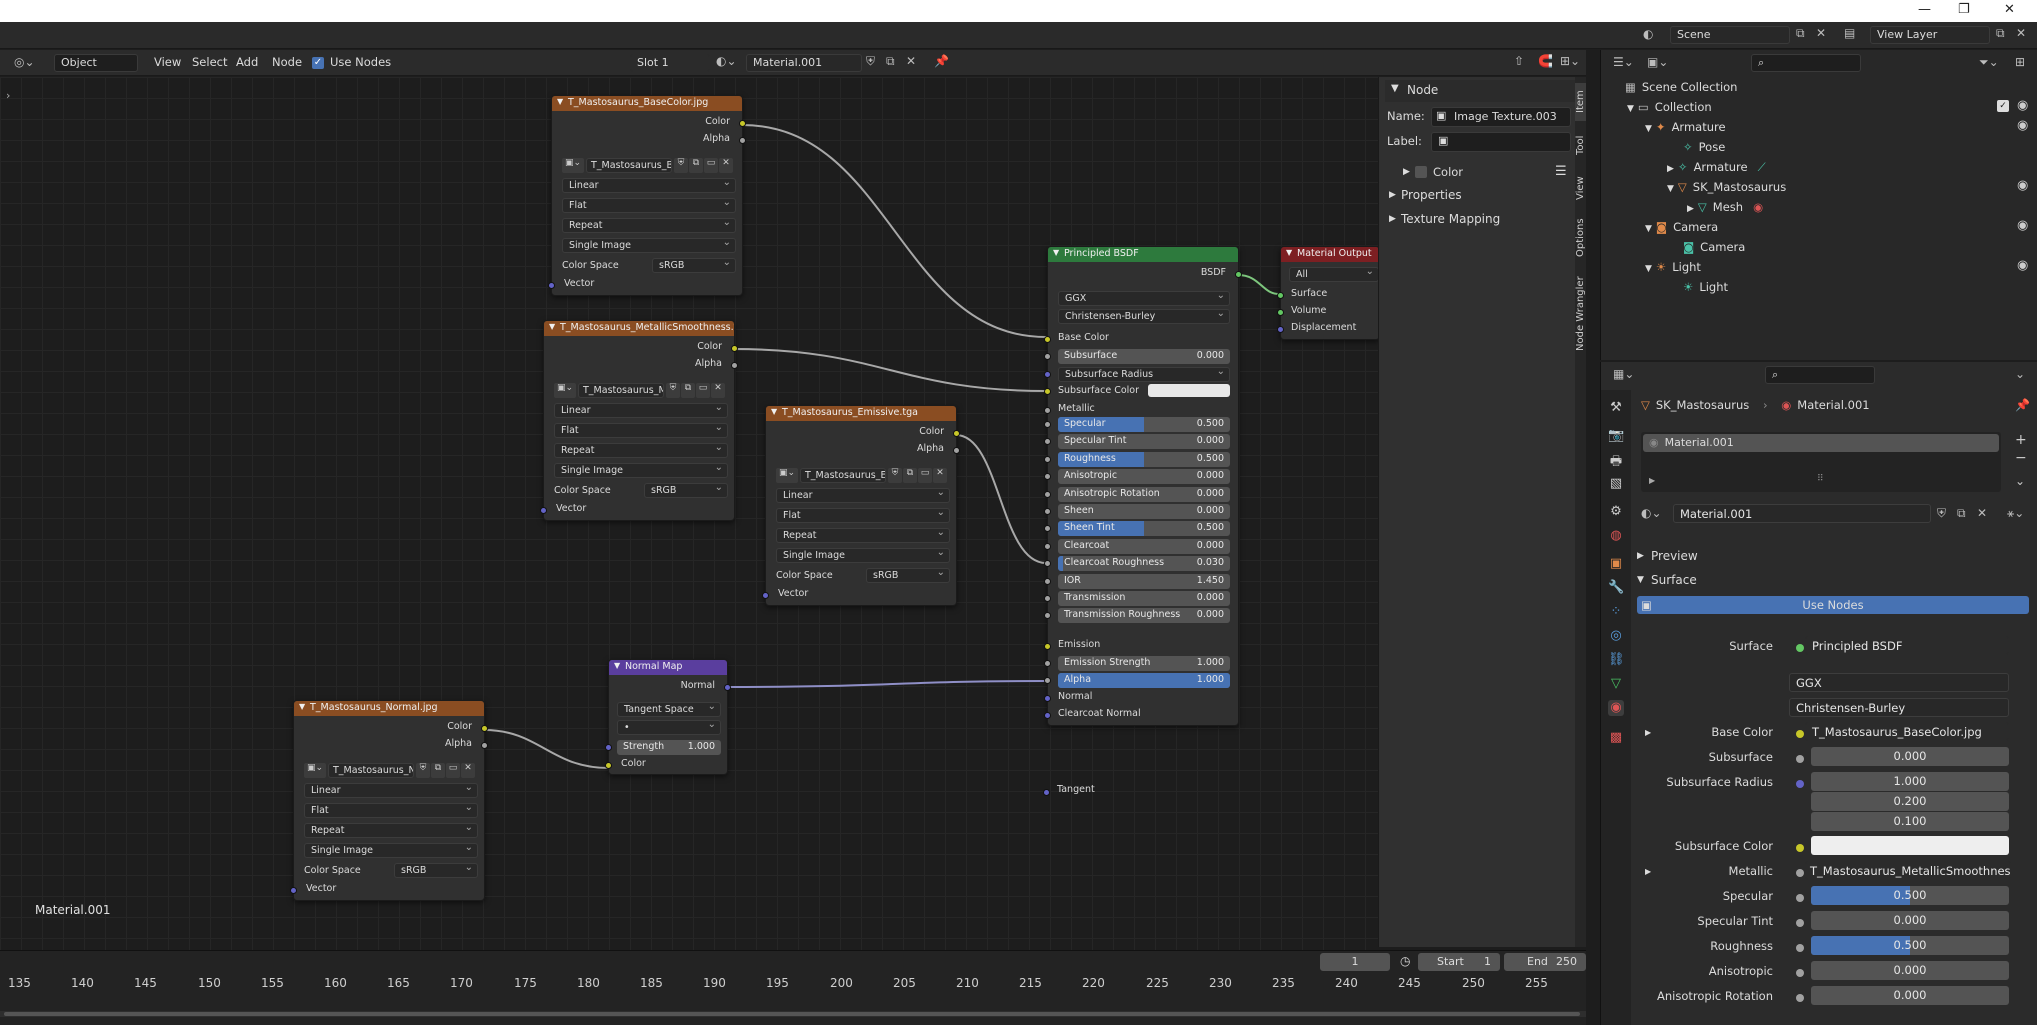 The image size is (2037, 1025). I want to click on properties-expand-icon: ▶, so click(1392, 195).